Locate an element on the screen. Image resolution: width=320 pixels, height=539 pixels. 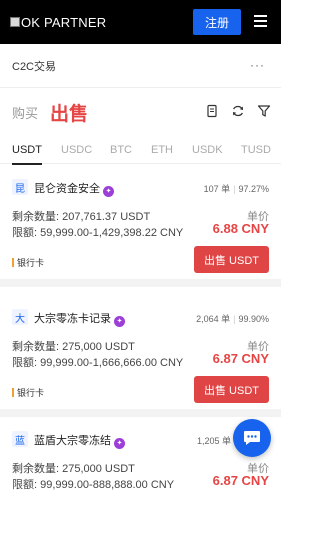
logo-text: OK PARTNER is located at coordinates (64, 22).